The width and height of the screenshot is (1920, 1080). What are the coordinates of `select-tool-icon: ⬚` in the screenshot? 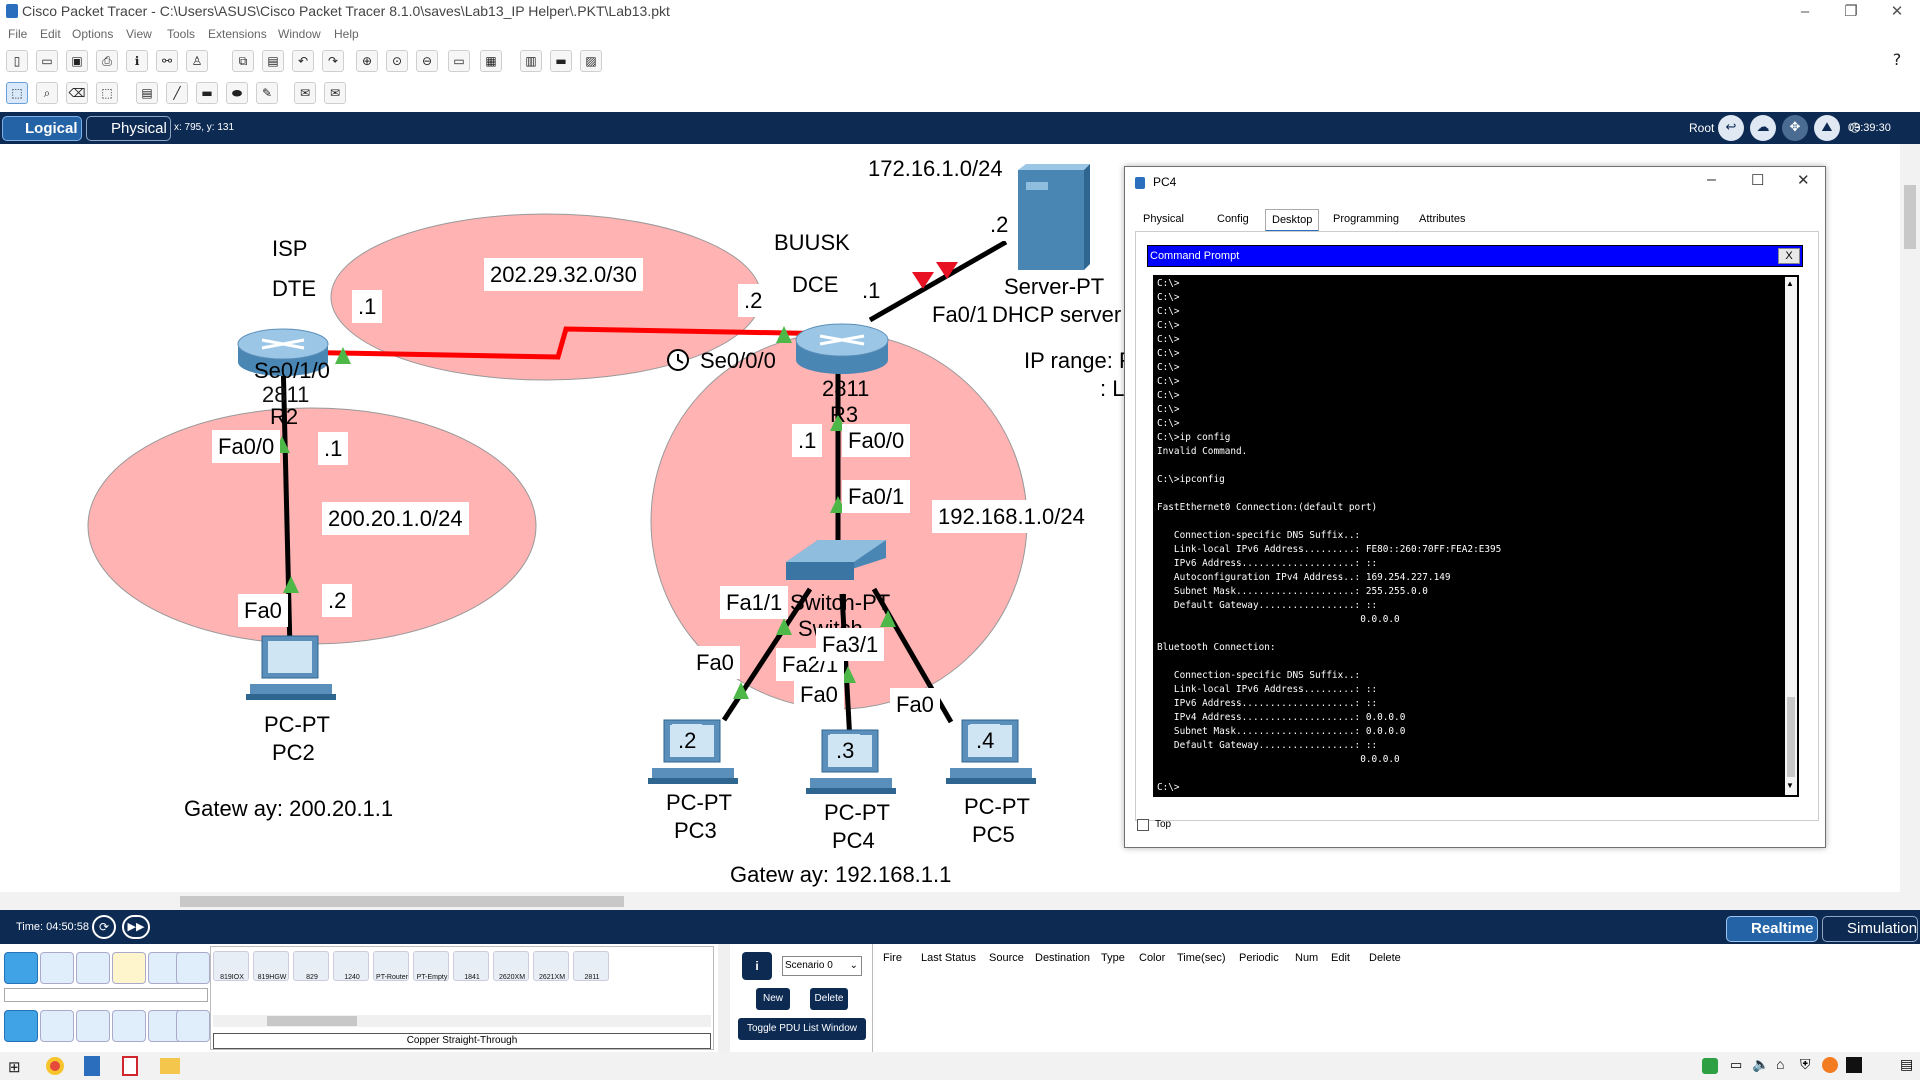 It's located at (17, 93).